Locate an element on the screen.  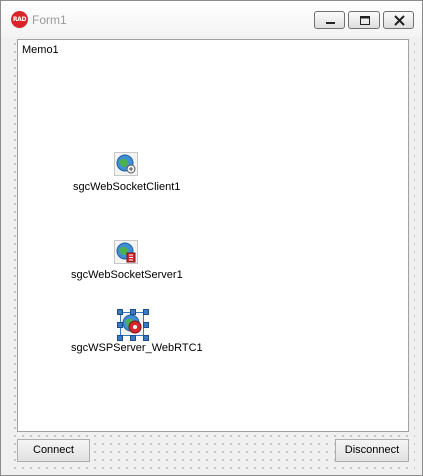
websocket-client-label: sgcWebSocketClient1 is located at coordinates (127, 187).